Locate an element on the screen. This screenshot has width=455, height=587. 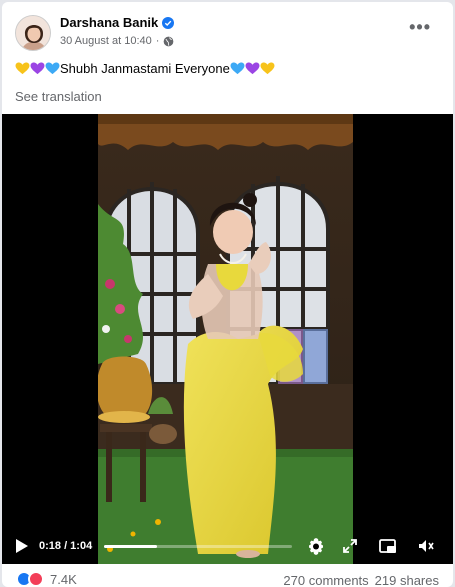
gear-icon is located at coordinates (316, 546).